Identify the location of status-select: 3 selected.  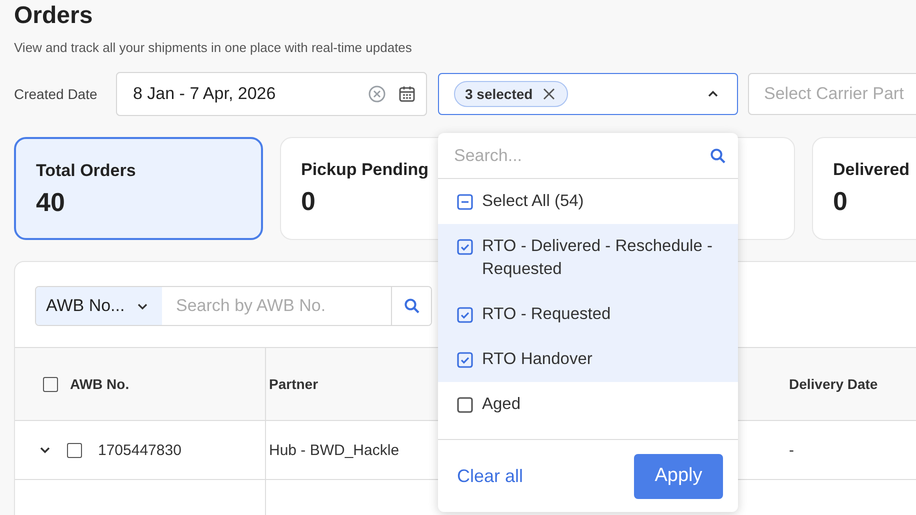
(588, 94).